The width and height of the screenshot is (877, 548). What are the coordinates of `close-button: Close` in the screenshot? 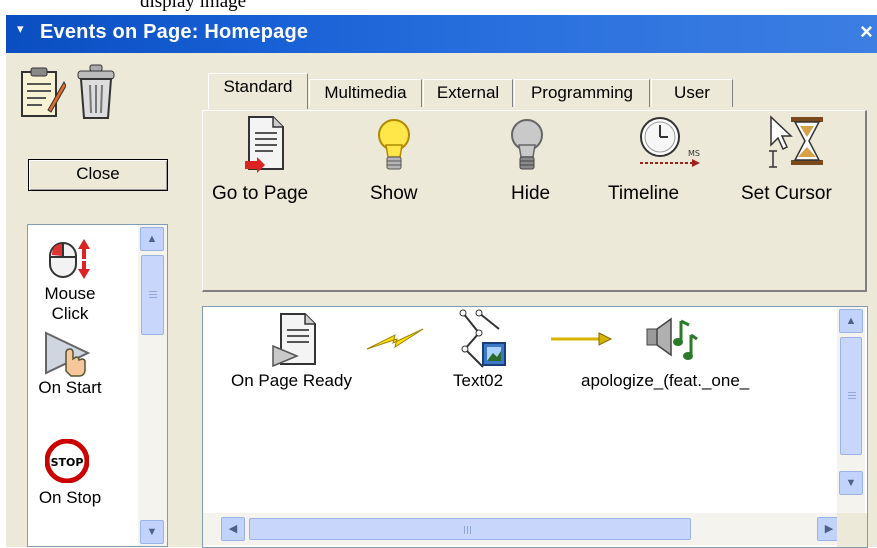 It's located at (98, 175).